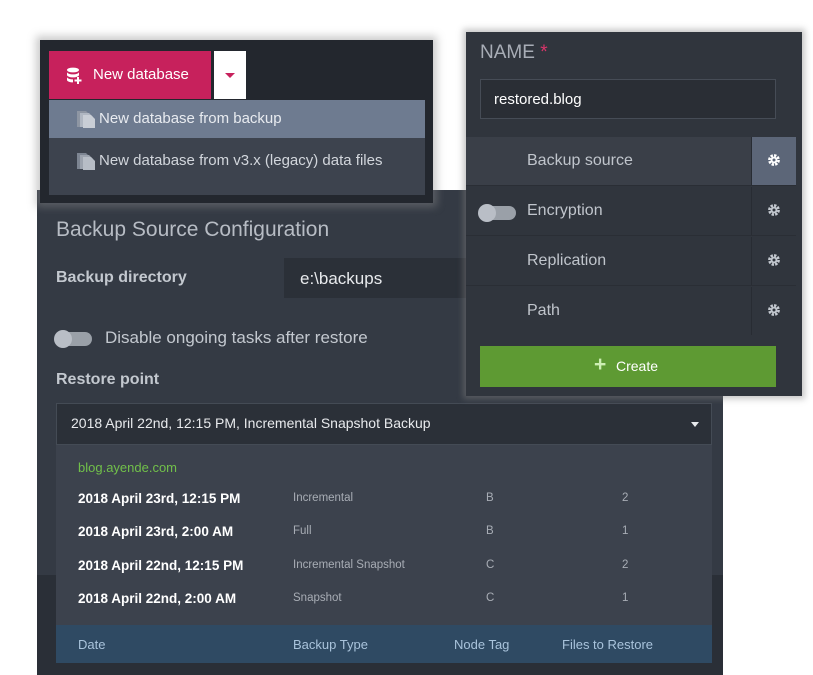  I want to click on database-name-input: restored.blog, so click(628, 99).